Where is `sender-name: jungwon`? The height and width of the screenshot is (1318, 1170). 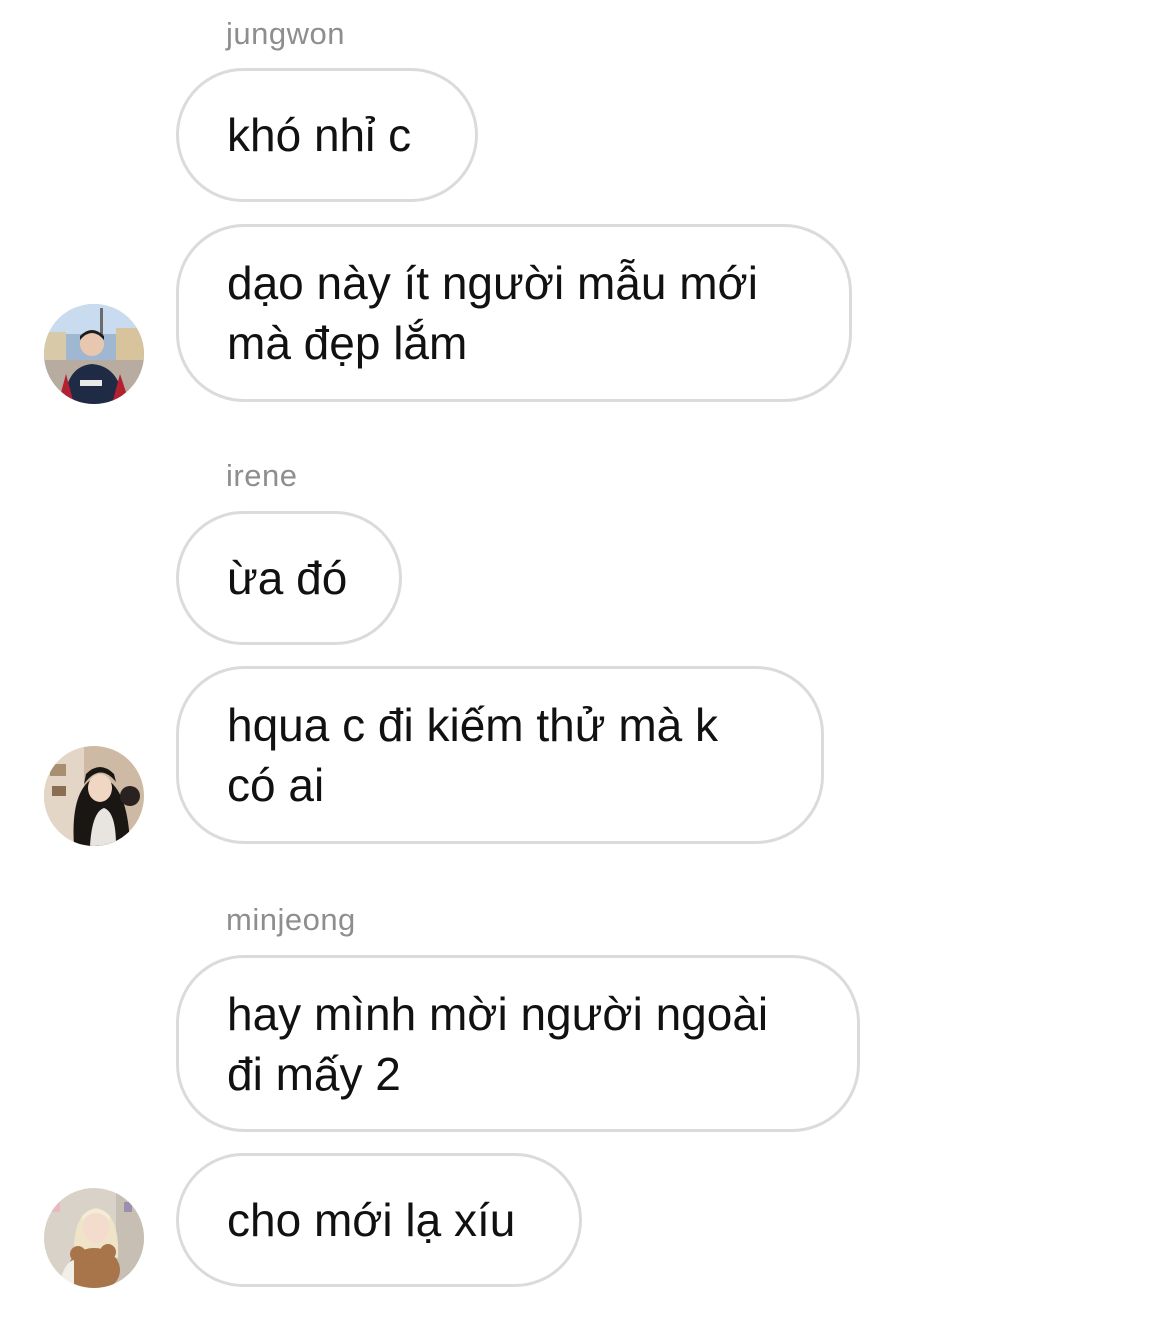
sender-name: jungwon is located at coordinates (285, 33).